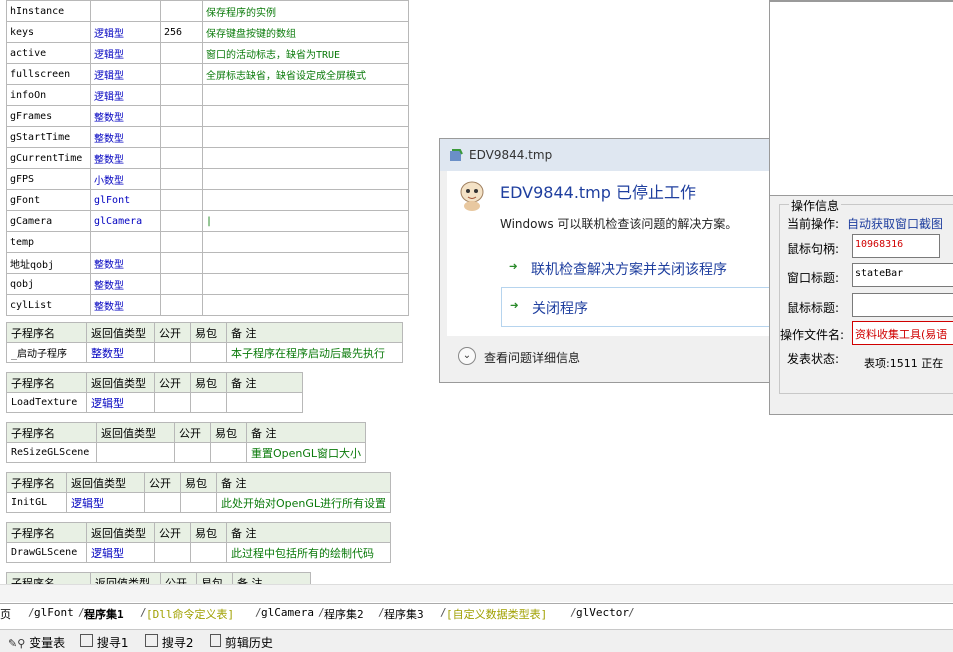 The width and height of the screenshot is (953, 652). I want to click on module-tab: [Dll命令定义表], so click(190, 615).